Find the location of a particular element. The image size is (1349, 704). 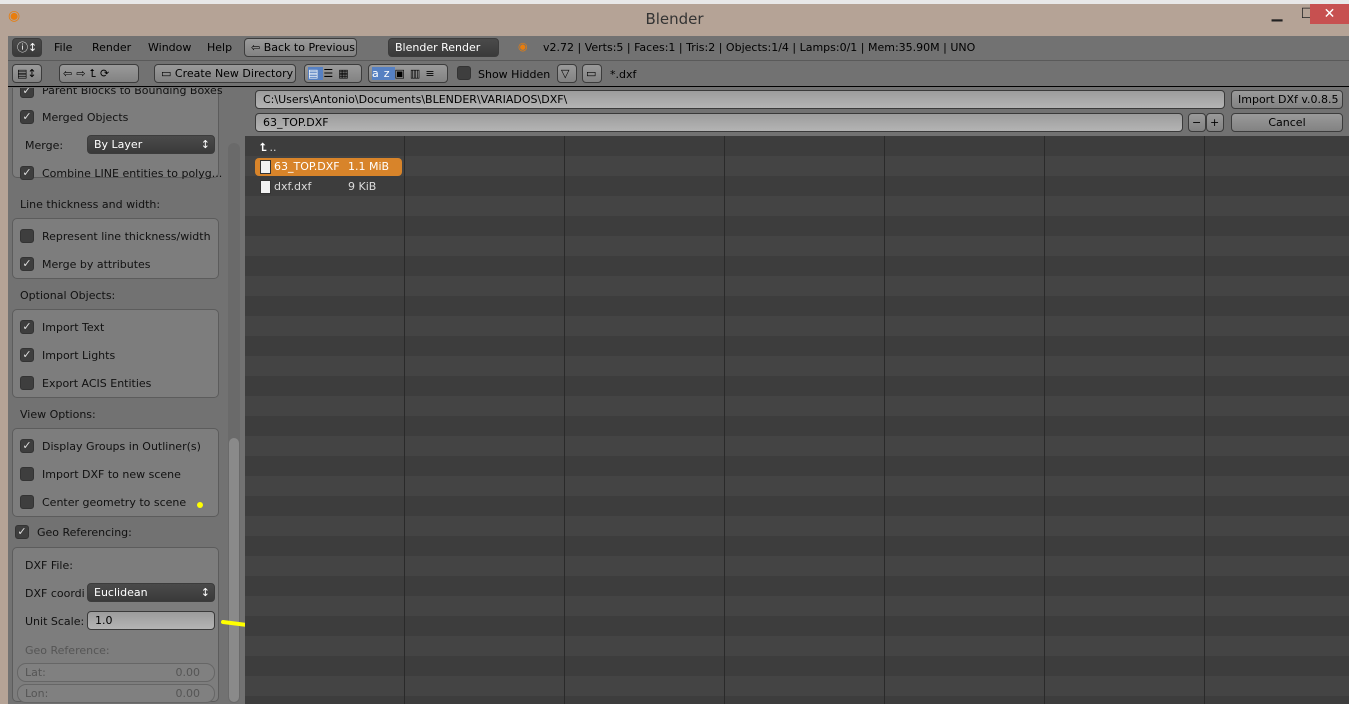

merged-objects-label: Merged Objects is located at coordinates (85, 117).